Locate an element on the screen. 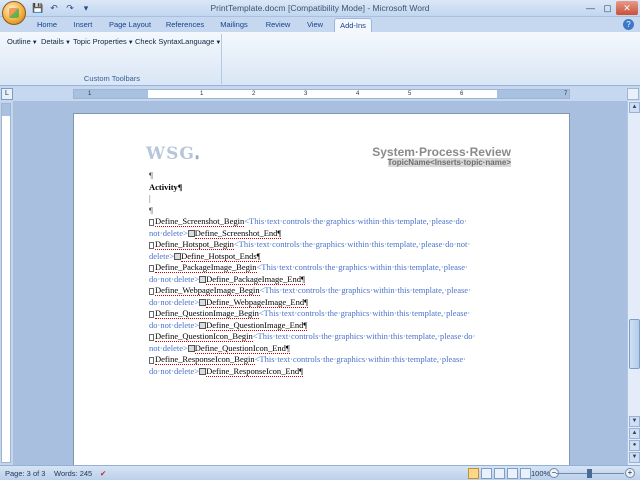 This screenshot has height=480, width=640. field-line: do·not·delete> Define_QuestionImage_End¶ is located at coordinates (228, 325).